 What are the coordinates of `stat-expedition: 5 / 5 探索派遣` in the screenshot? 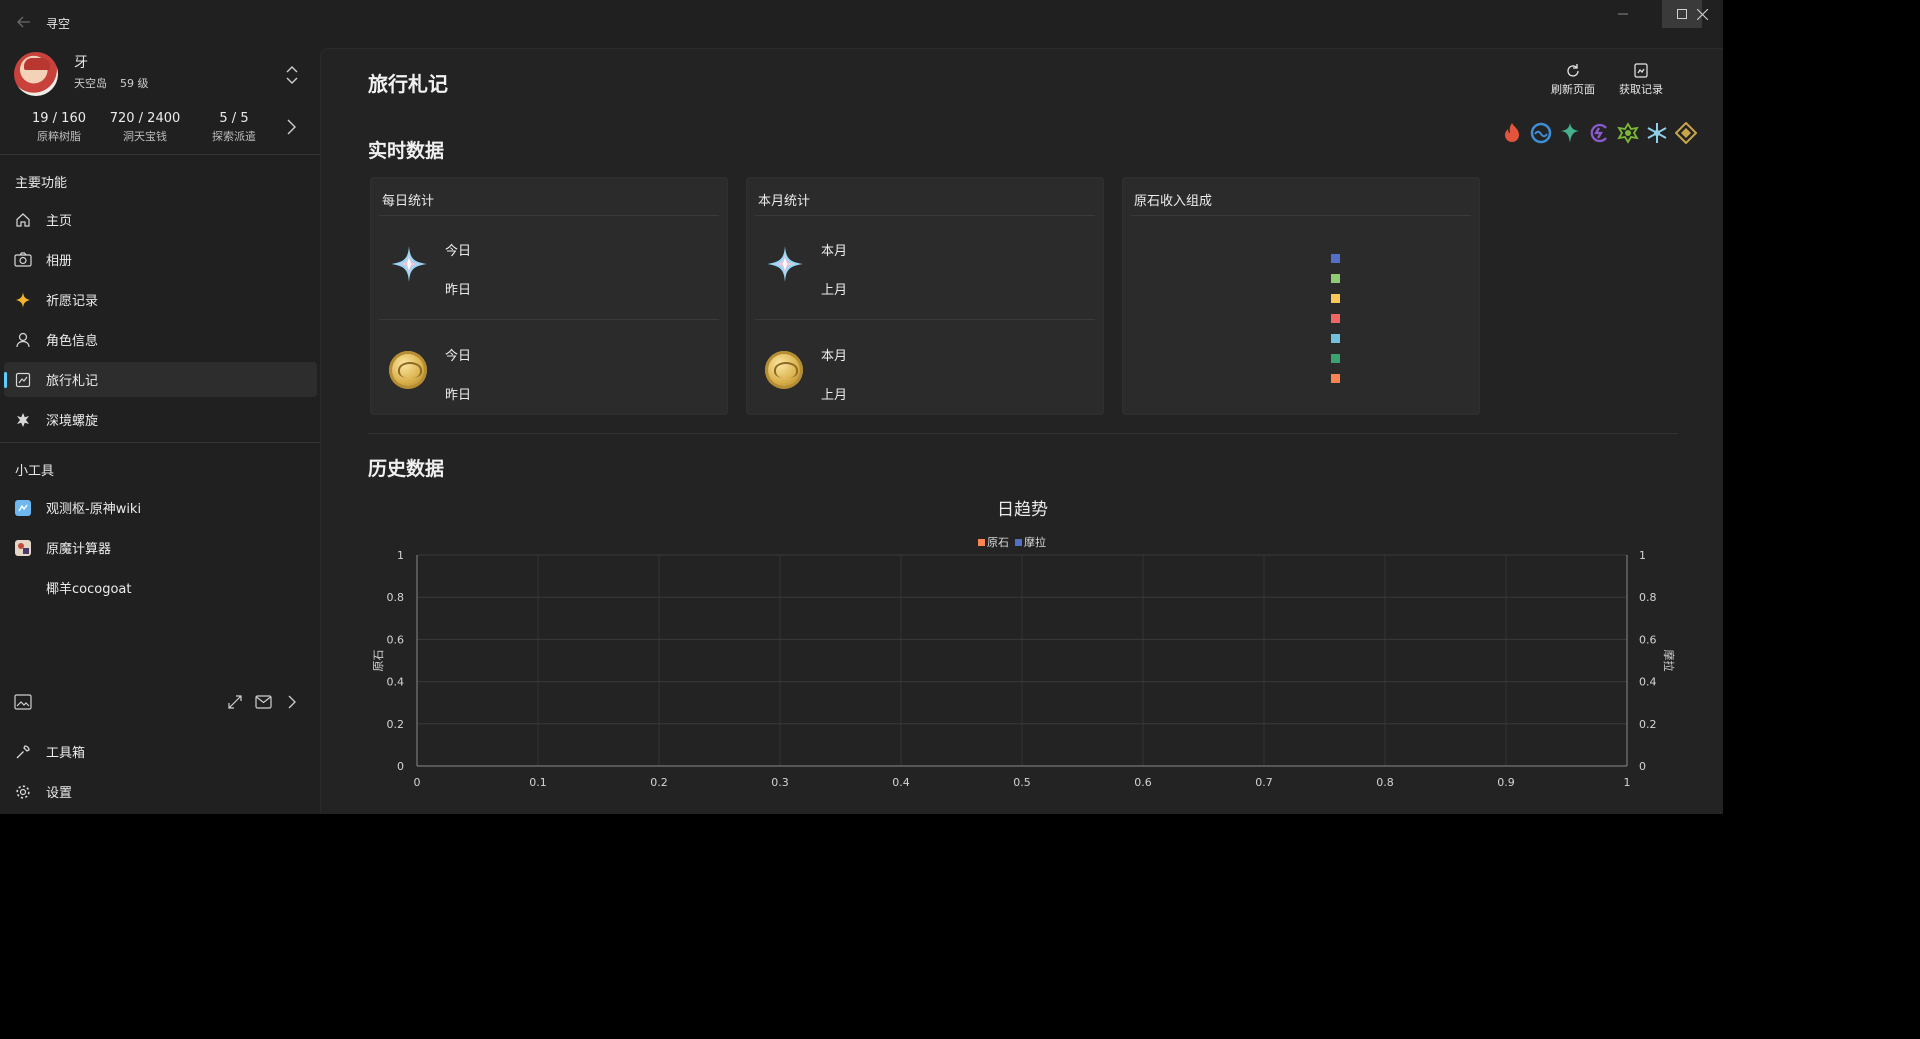 It's located at (234, 127).